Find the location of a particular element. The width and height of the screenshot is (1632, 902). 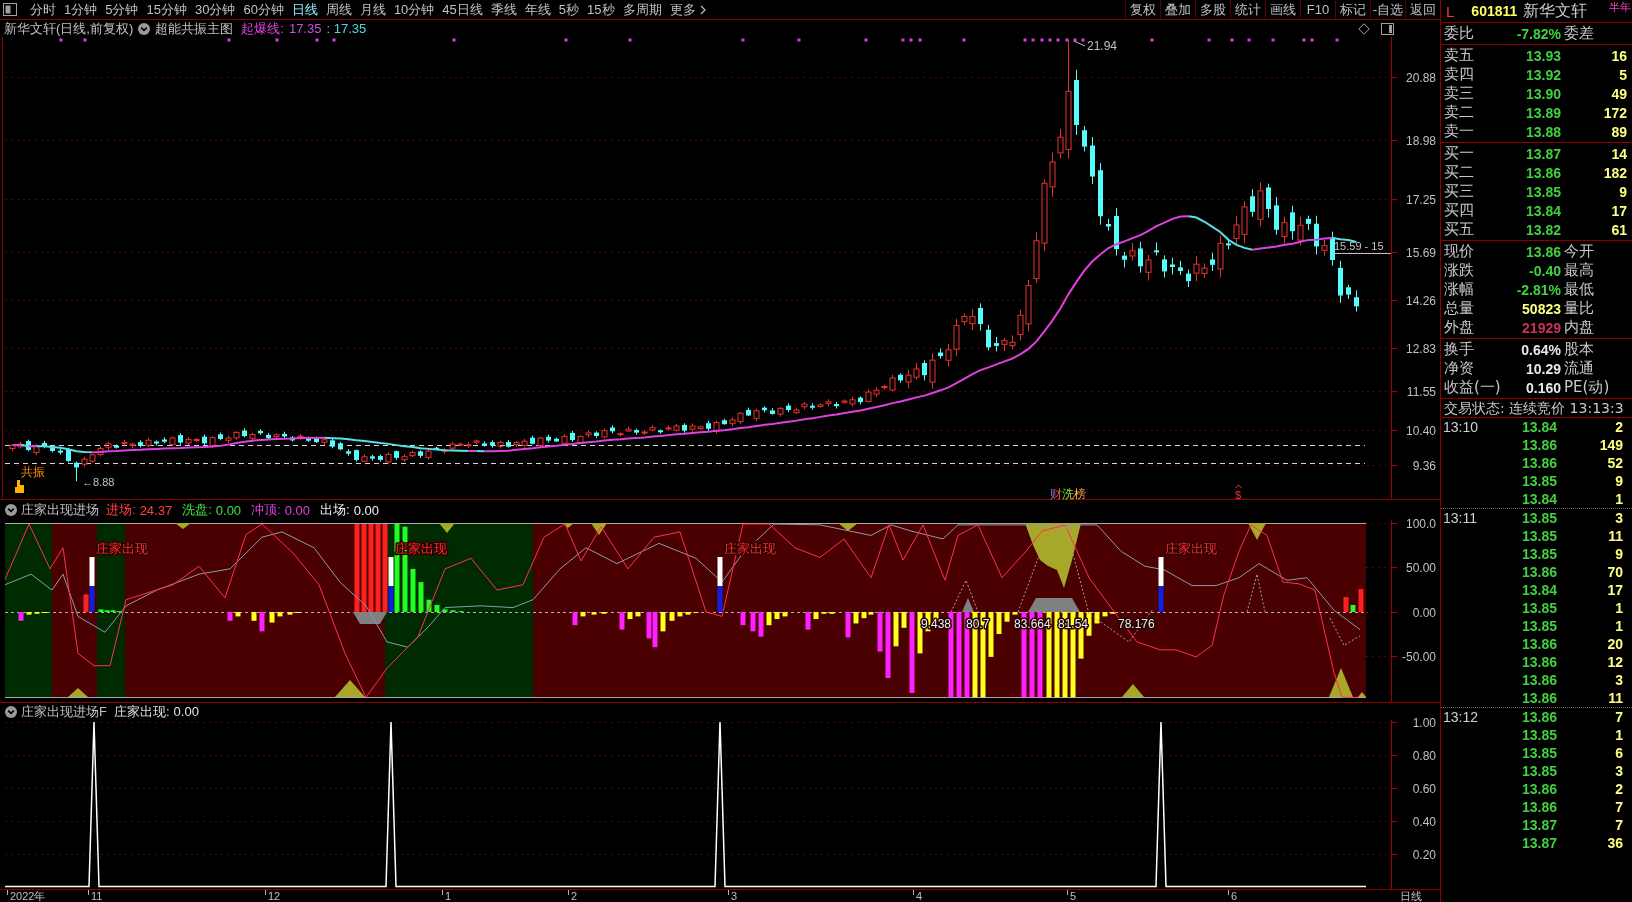

badge-label: 财洗榜 is located at coordinates (1068, 494).